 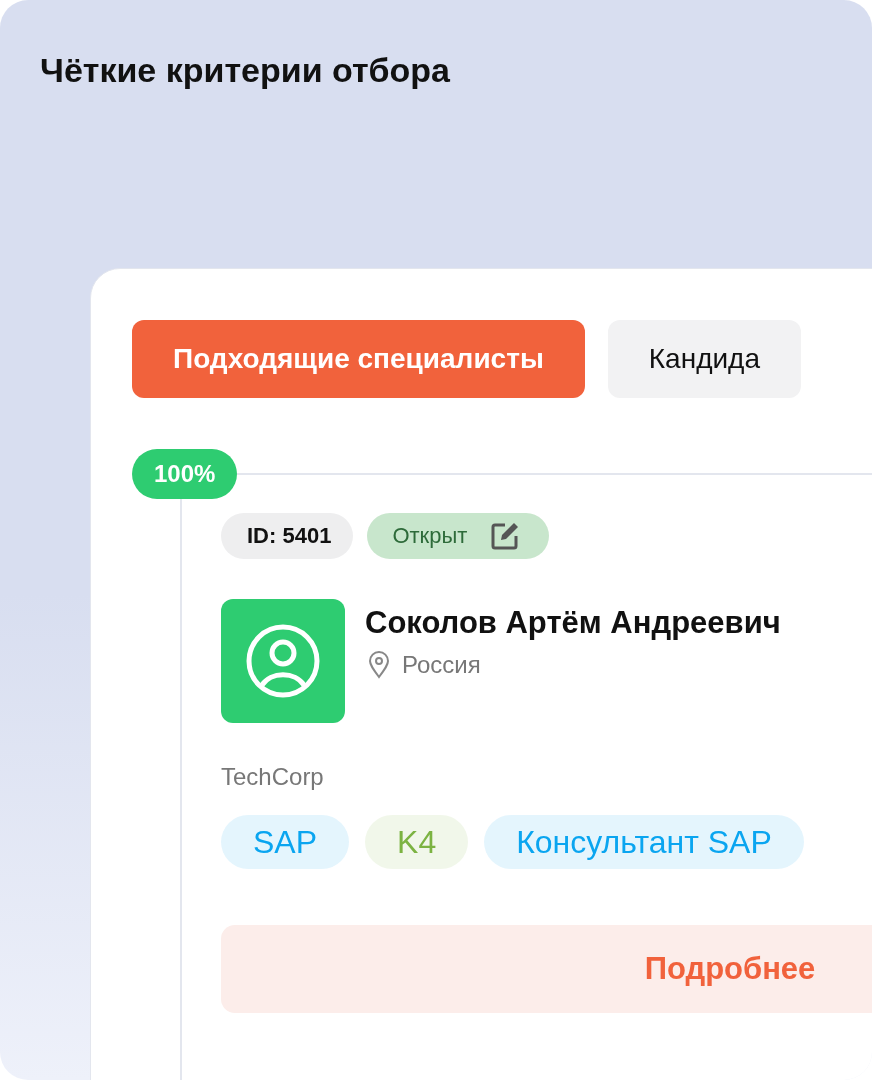 What do you see at coordinates (285, 842) in the screenshot?
I see `skill-tag: SAP` at bounding box center [285, 842].